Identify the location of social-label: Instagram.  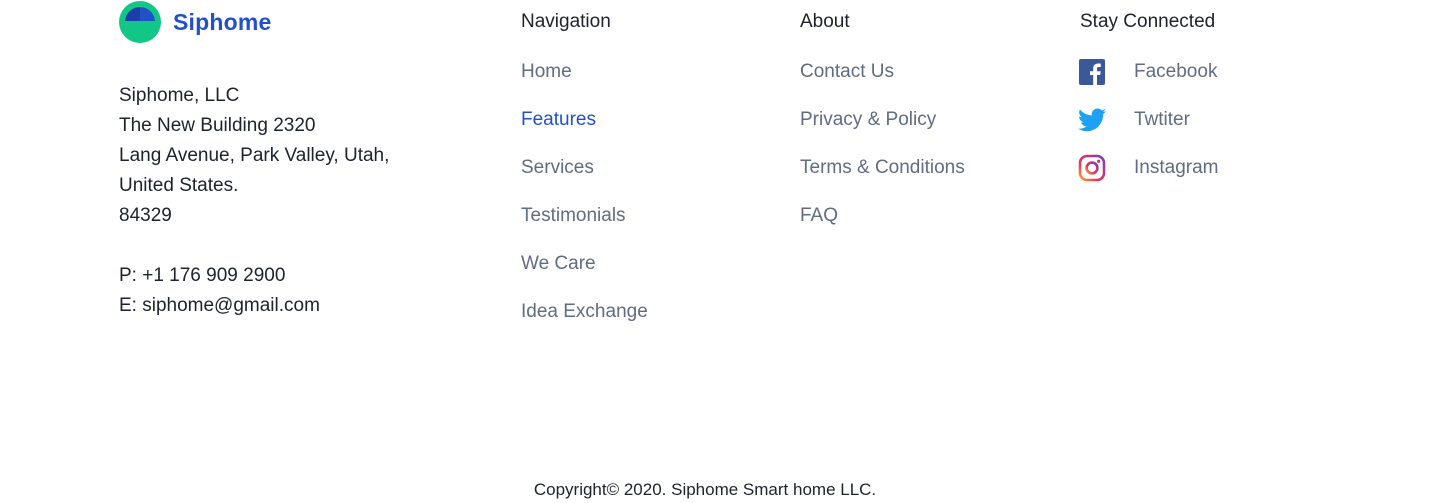
(1176, 168).